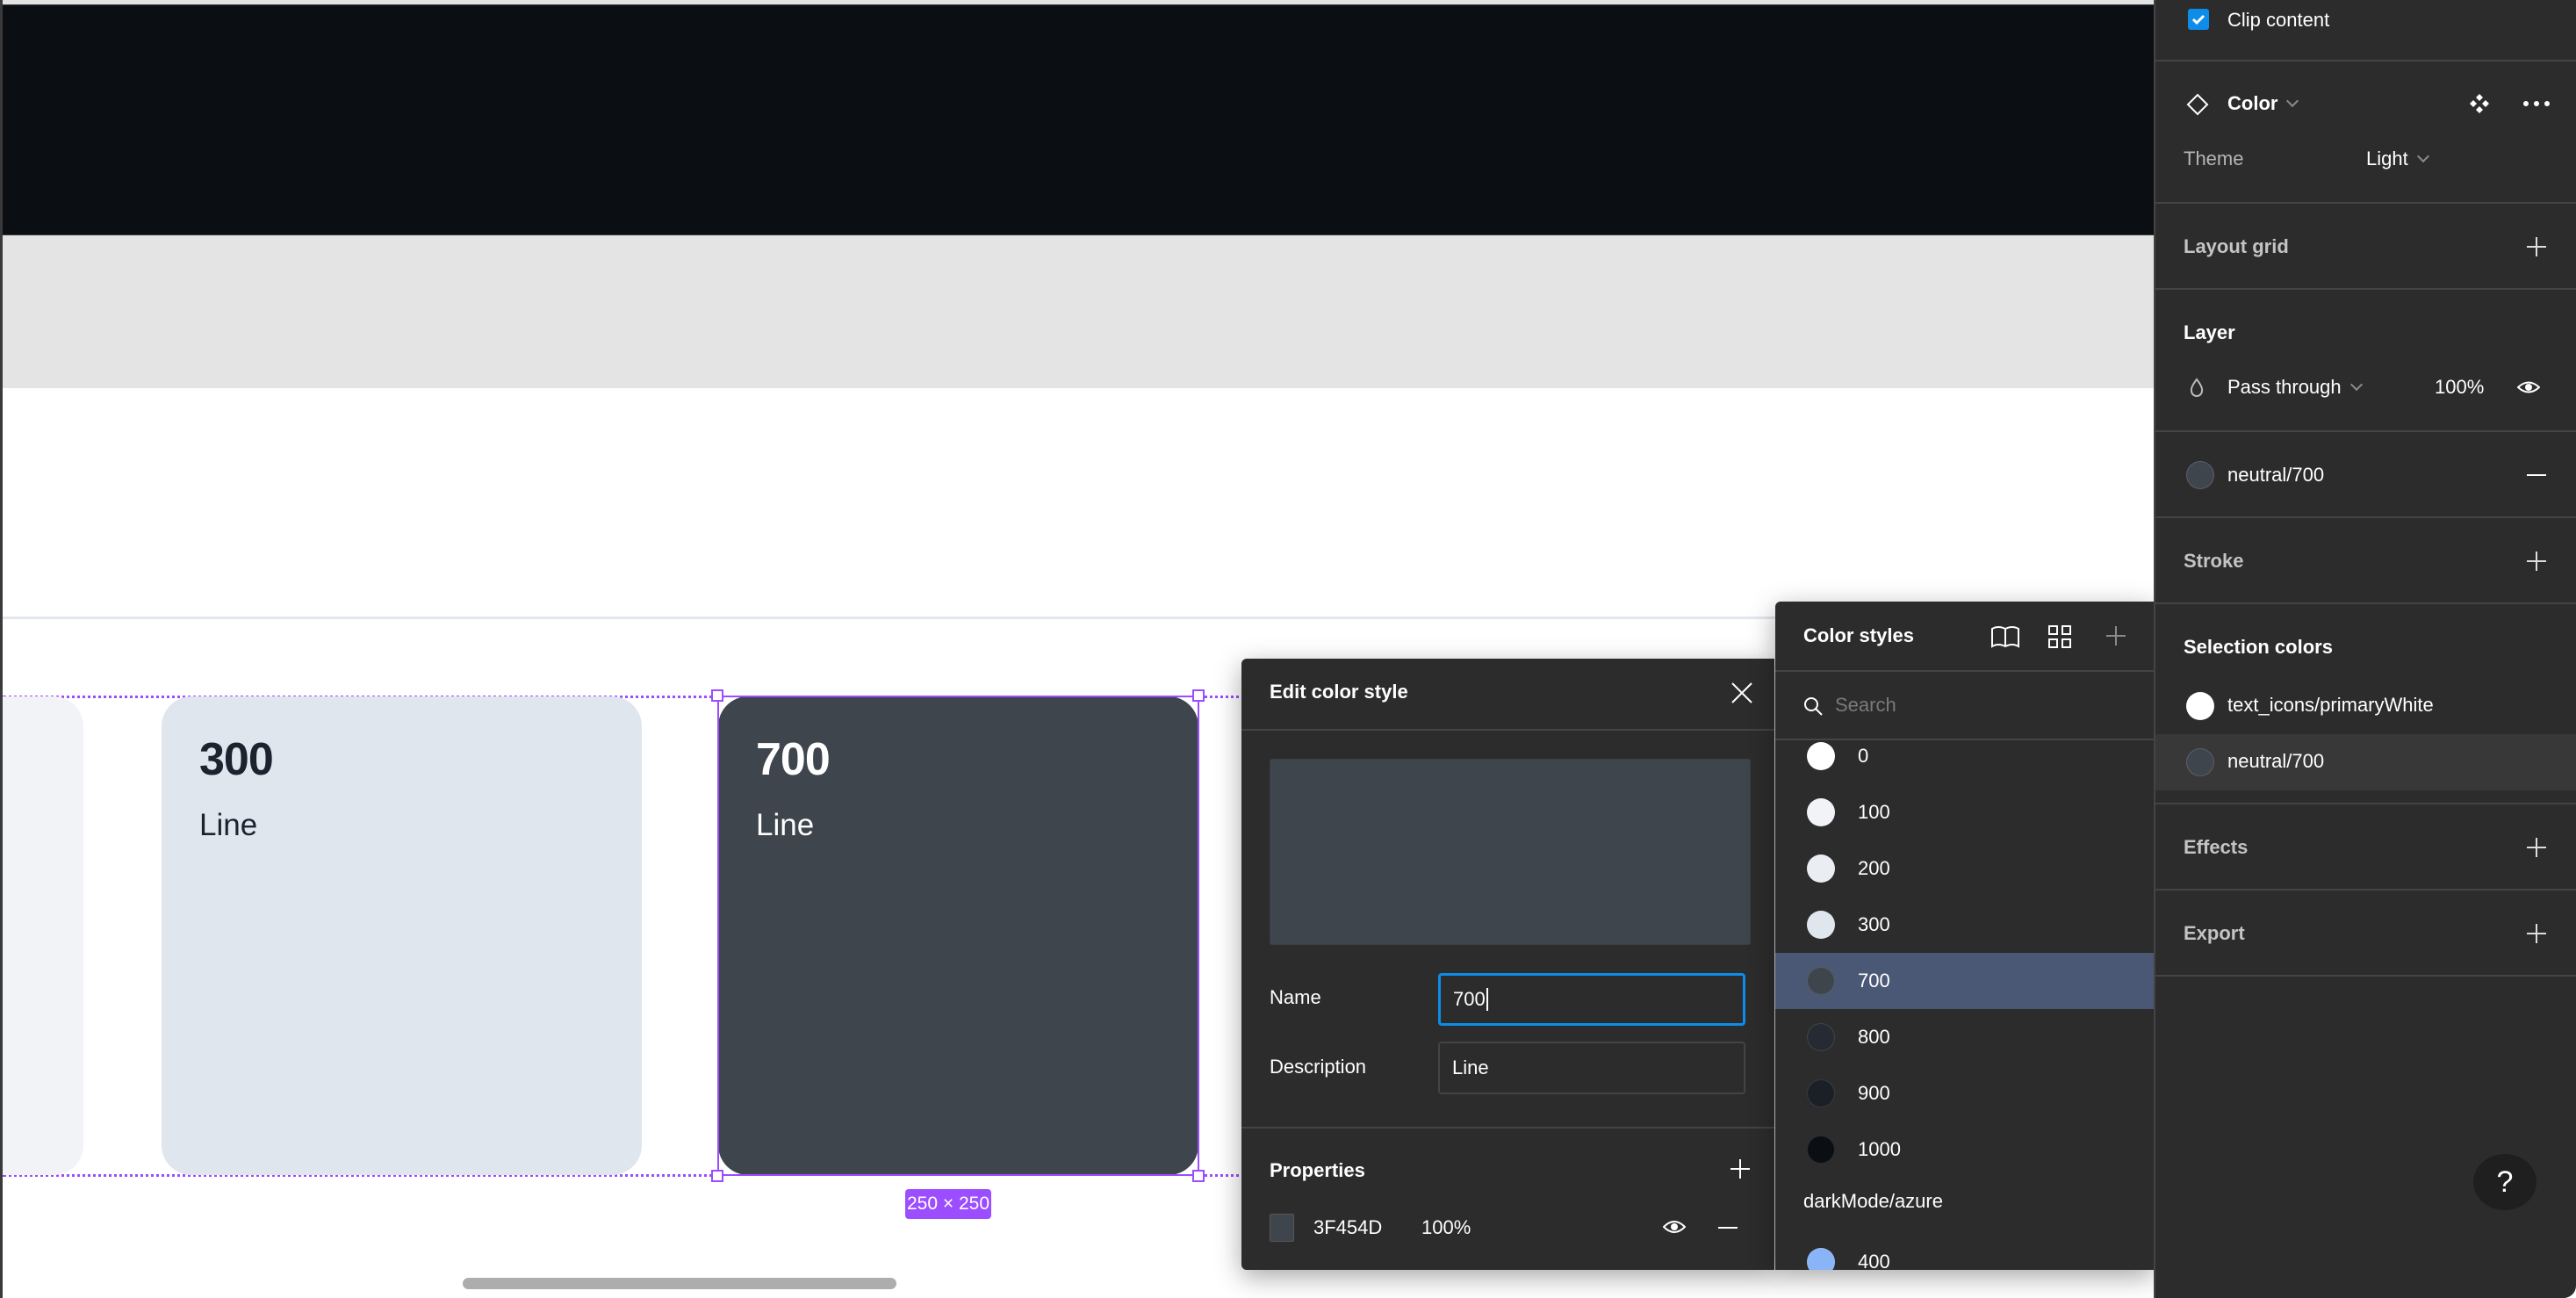 The image size is (2576, 1298). What do you see at coordinates (43, 935) in the screenshot?
I see `color-card-partial` at bounding box center [43, 935].